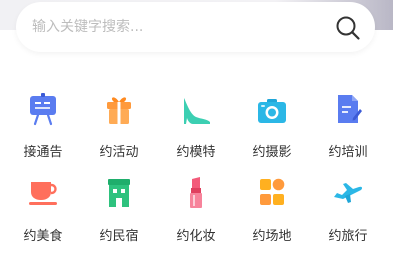  What do you see at coordinates (196, 152) in the screenshot?
I see `category-label: 约模特` at bounding box center [196, 152].